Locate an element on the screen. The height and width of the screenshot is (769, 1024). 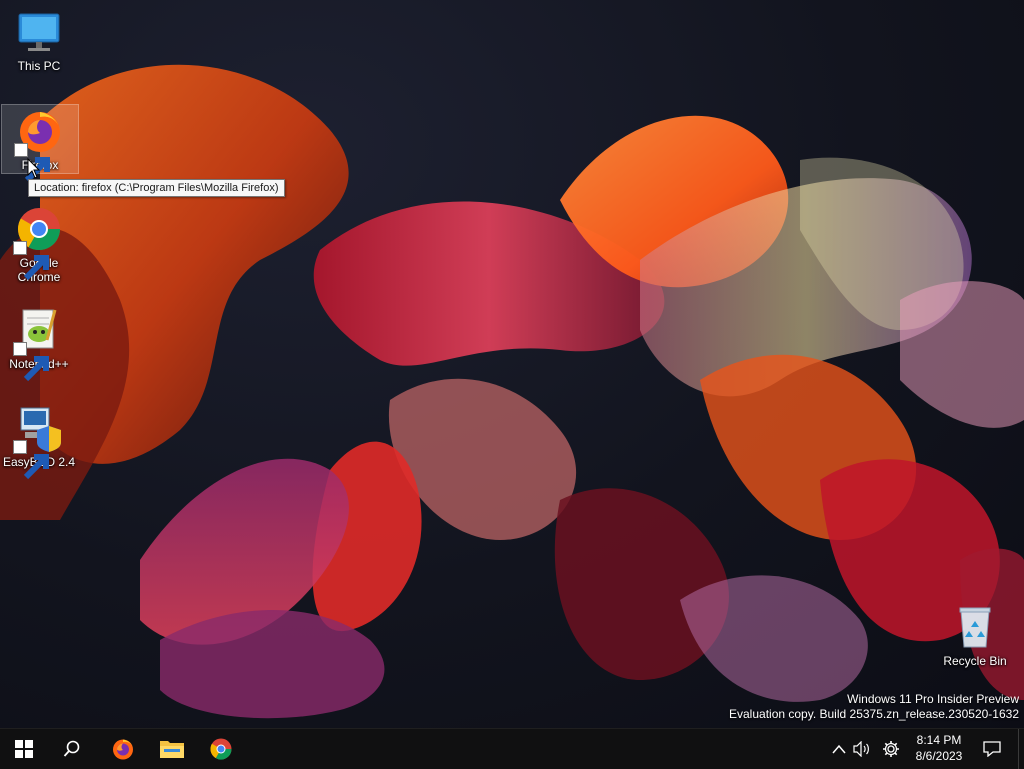
notification-center-button is located at coordinates (992, 749).